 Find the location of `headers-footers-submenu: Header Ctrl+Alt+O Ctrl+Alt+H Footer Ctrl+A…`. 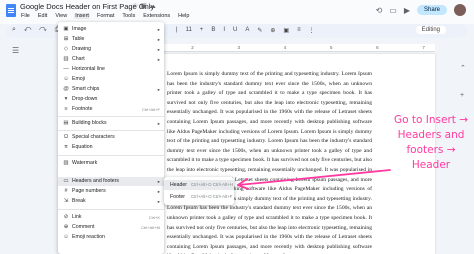

headers-footers-submenu: Header Ctrl+Alt+O Ctrl+Alt+H Footer Ctrl+A… is located at coordinates (199, 191).